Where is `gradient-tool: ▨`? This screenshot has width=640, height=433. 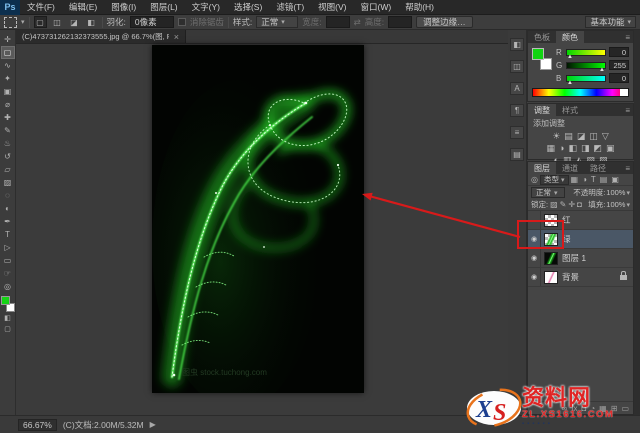 gradient-tool: ▨ is located at coordinates (8, 182).